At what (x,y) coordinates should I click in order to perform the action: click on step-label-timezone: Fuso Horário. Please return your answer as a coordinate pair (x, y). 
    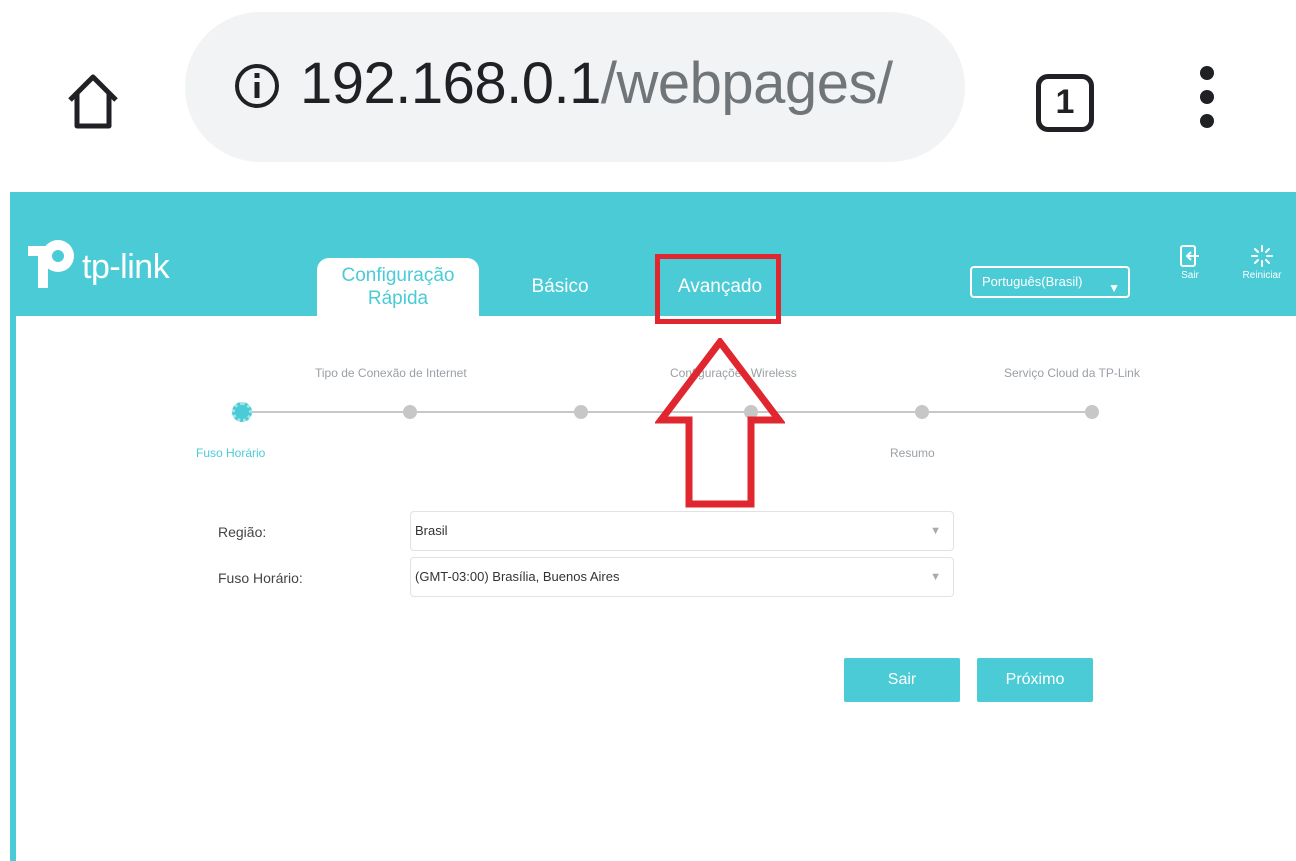
    Looking at the image, I should click on (231, 453).